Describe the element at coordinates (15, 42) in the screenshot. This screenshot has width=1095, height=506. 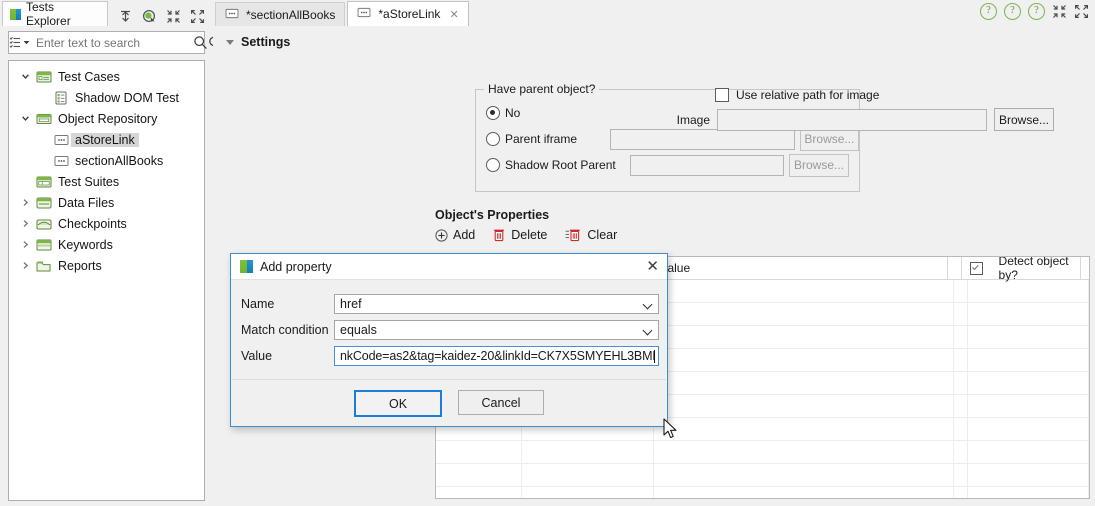
I see `filter-list-icon` at that location.